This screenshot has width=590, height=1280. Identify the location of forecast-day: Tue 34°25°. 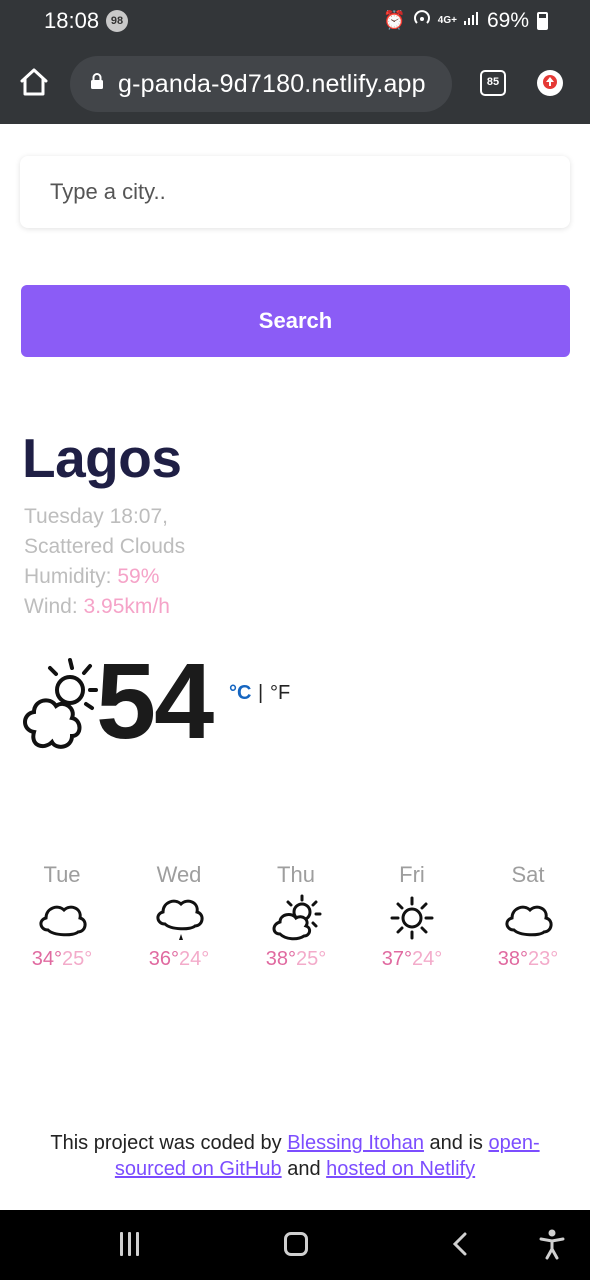
(62, 916).